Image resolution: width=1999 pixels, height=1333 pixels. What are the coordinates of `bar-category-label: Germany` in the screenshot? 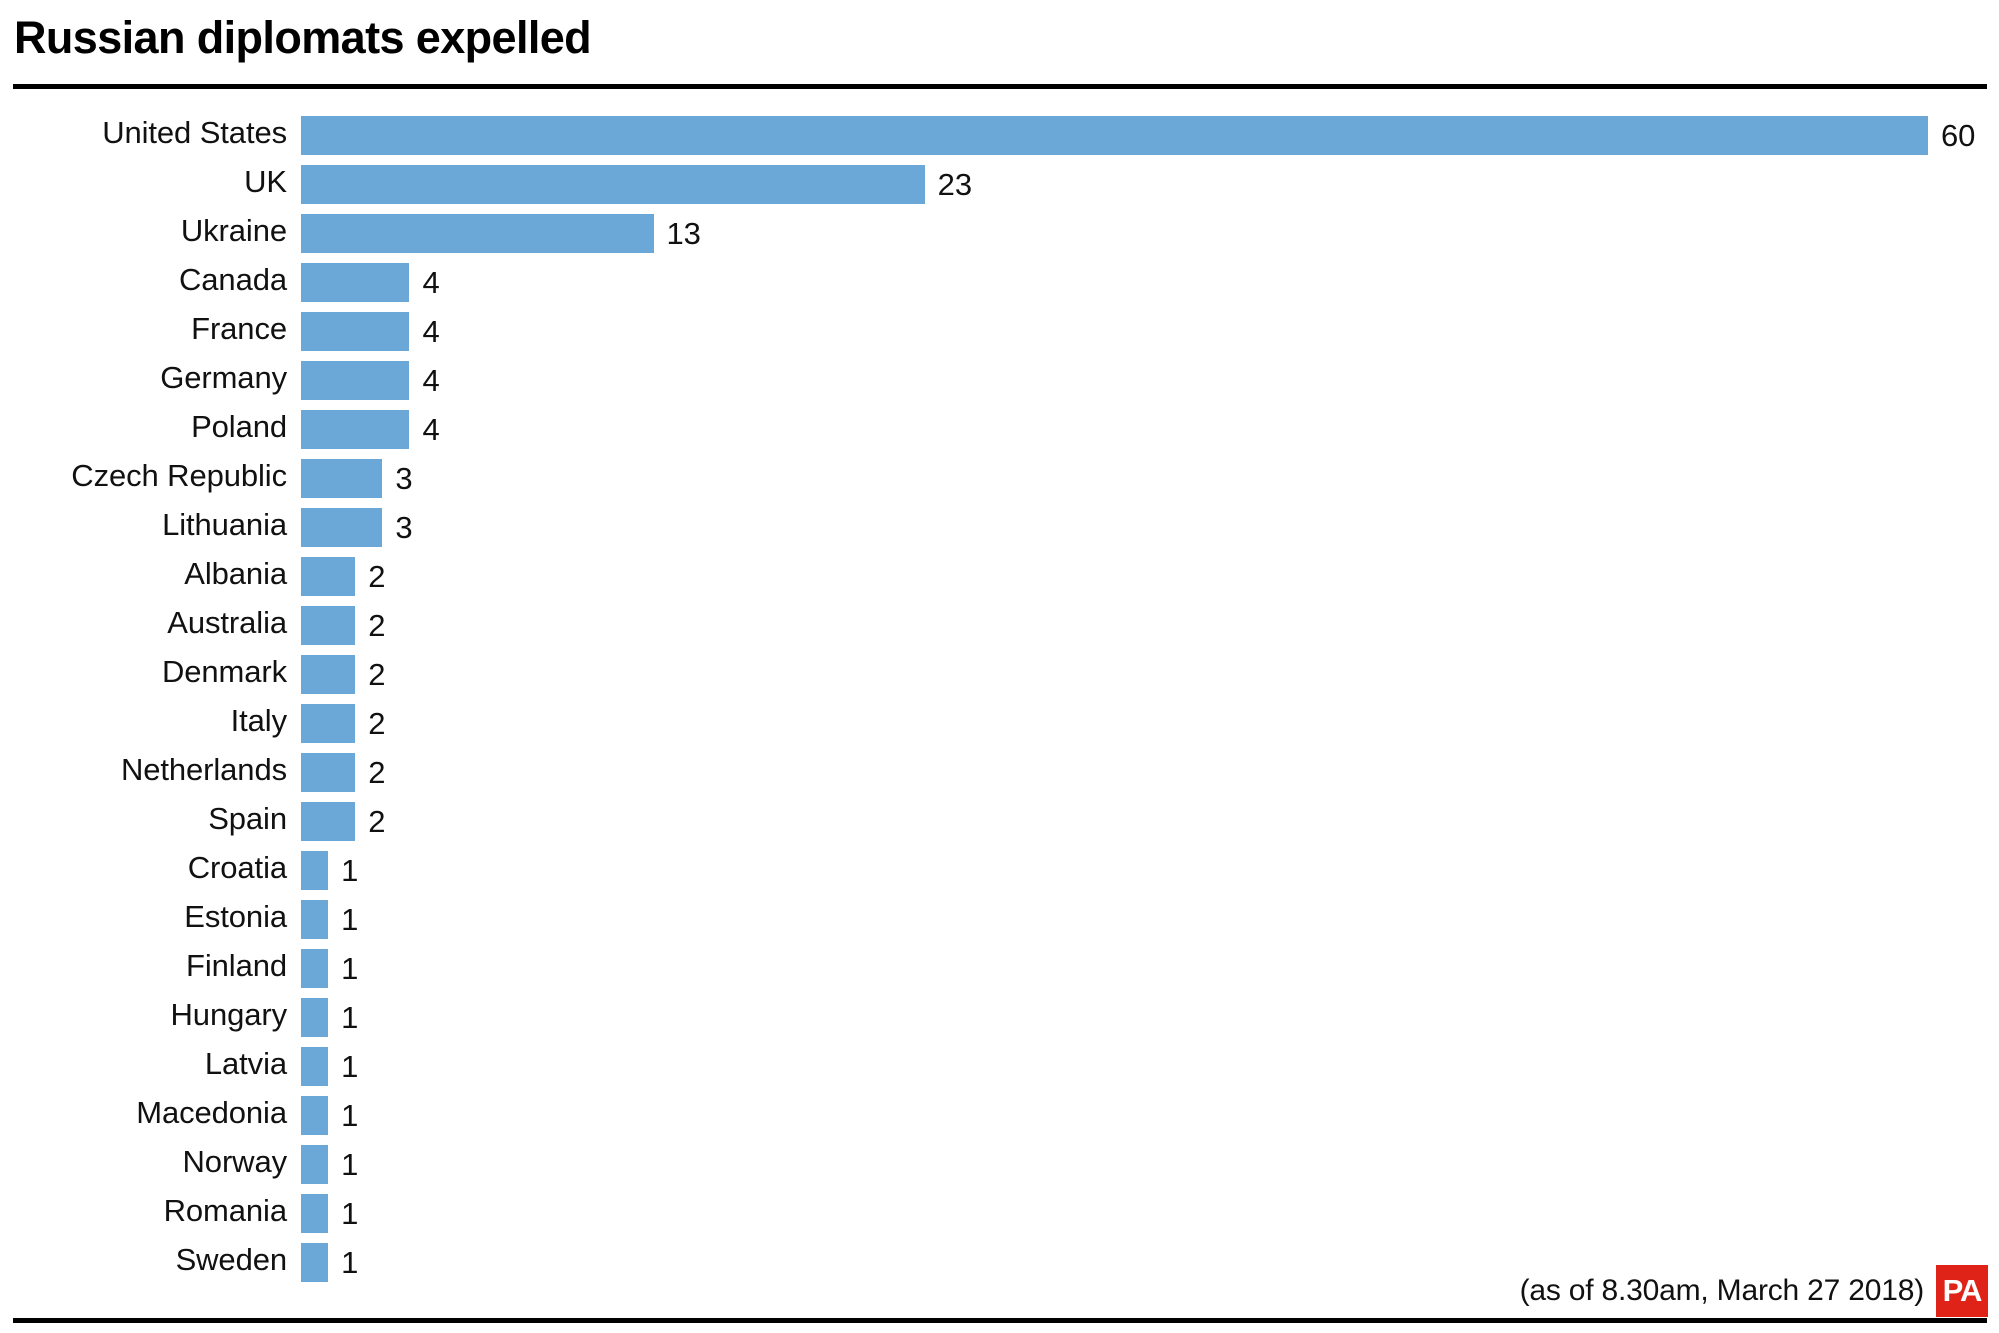 It's located at (223, 377).